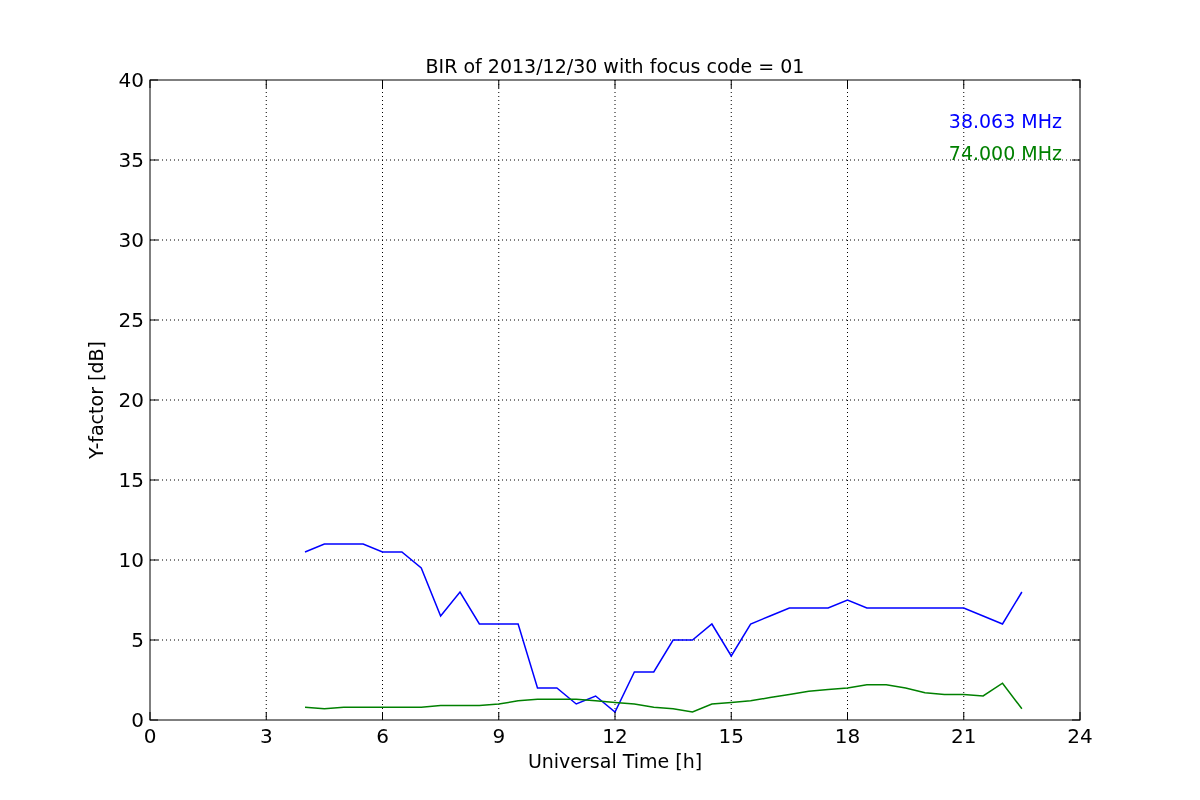  What do you see at coordinates (499, 736) in the screenshot?
I see `tick-label: 9` at bounding box center [499, 736].